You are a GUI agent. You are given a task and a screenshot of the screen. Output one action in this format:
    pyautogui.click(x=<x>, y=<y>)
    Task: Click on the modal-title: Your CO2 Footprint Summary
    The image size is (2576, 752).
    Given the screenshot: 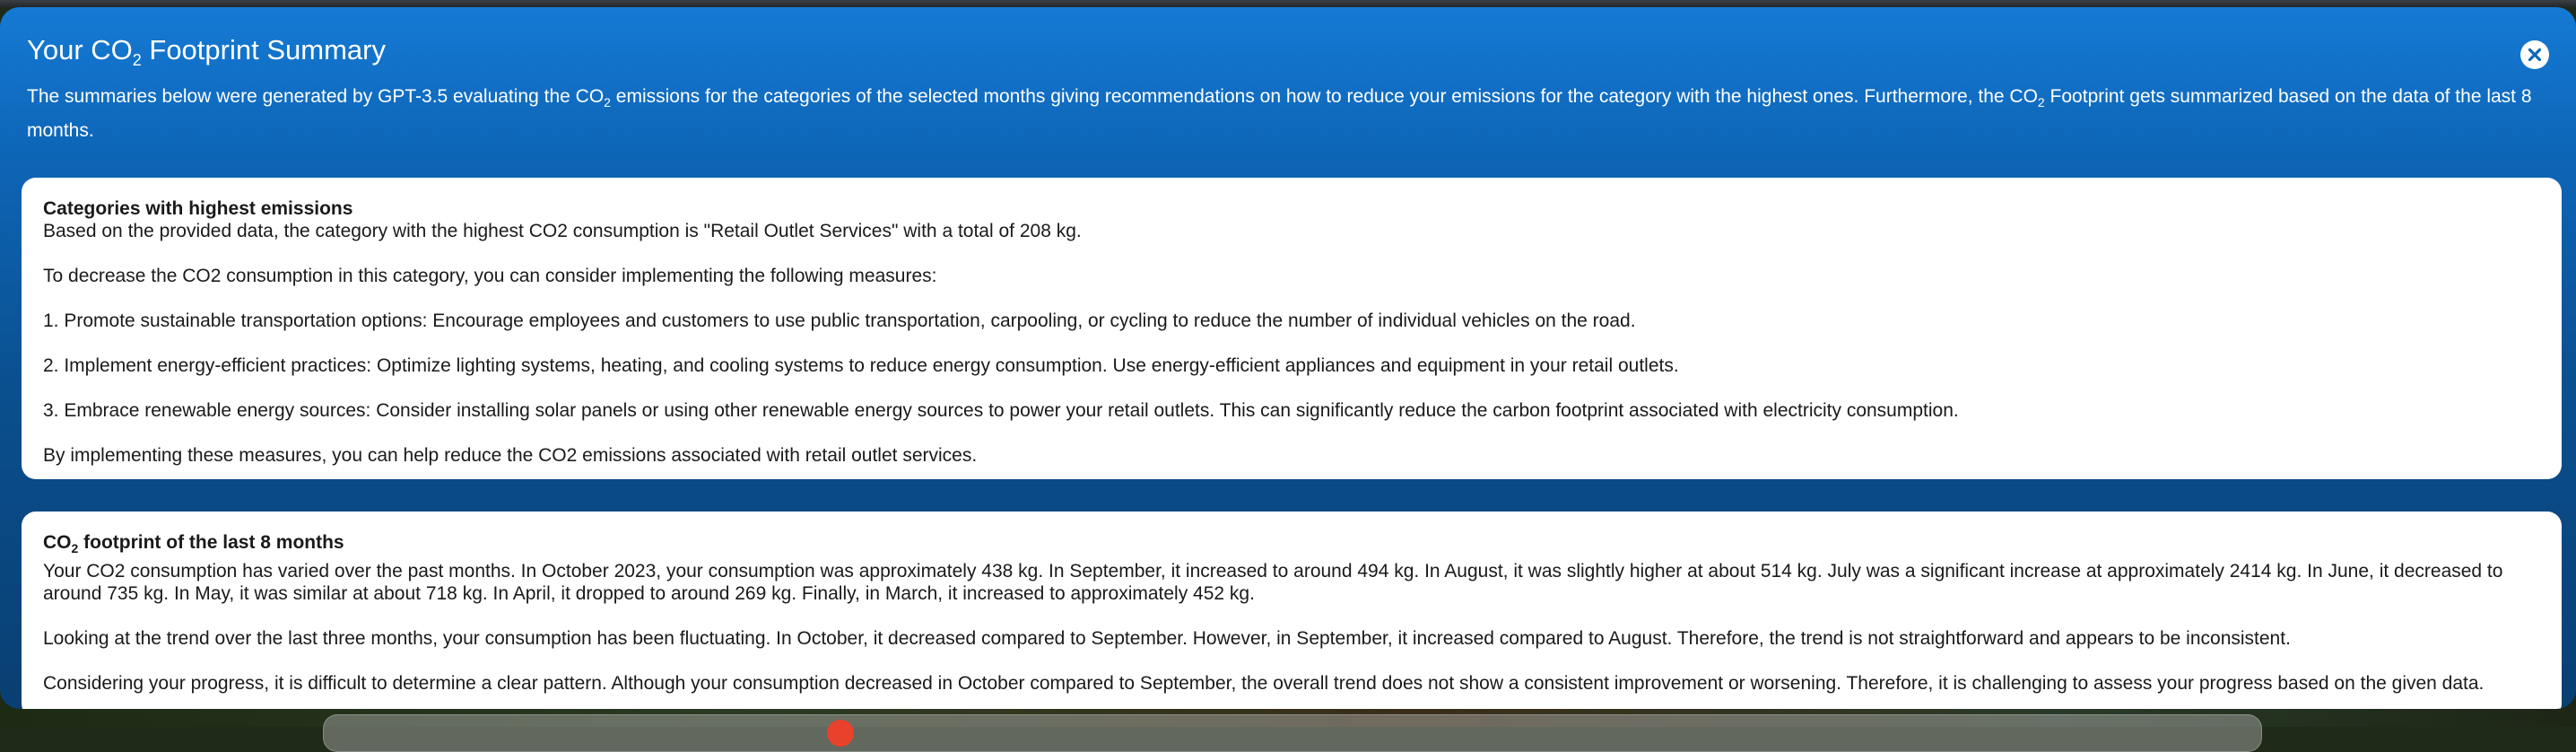 What is the action you would take?
    pyautogui.click(x=206, y=52)
    